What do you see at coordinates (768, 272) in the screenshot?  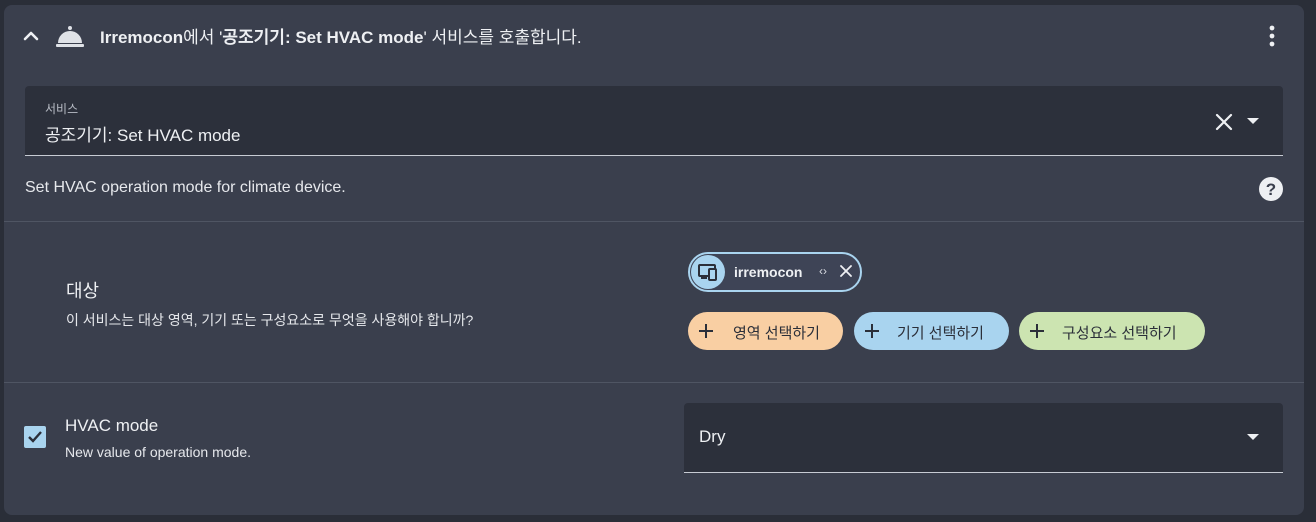 I see `chip-label: irremocon` at bounding box center [768, 272].